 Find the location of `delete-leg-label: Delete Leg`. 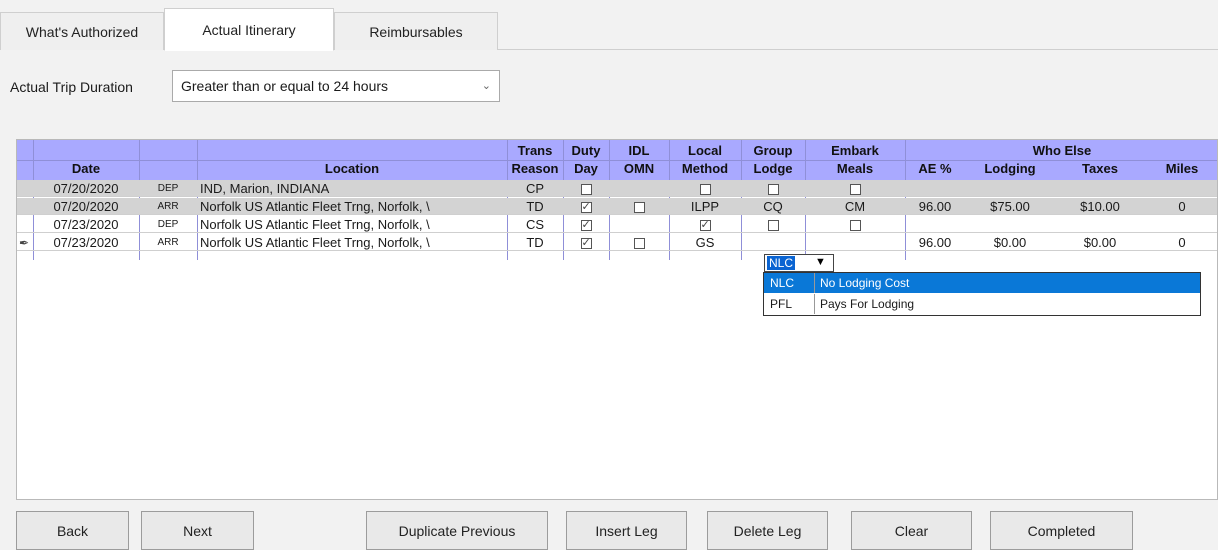

delete-leg-label: Delete Leg is located at coordinates (767, 530).